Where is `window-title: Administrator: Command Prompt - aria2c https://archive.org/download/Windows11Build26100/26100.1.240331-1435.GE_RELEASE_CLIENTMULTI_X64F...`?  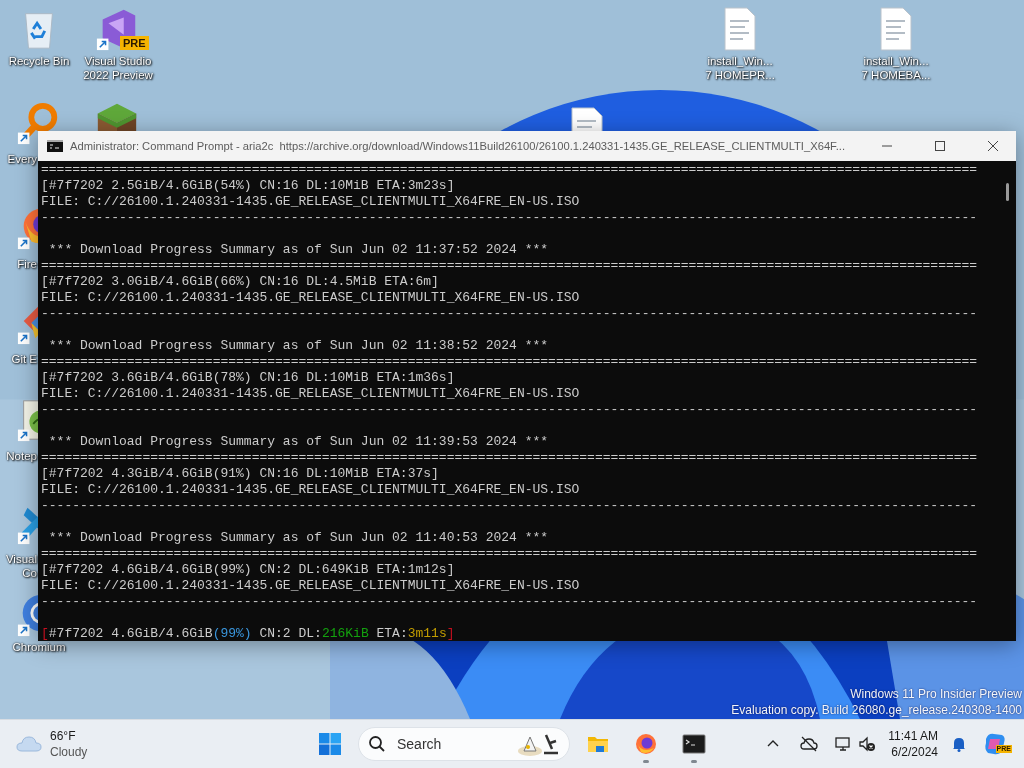
window-title: Administrator: Command Prompt - aria2c https://archive.org/download/Windows11Build26100/26100.1.240331-1435.GE_RELEASE_CLIENTMULTI_X64F... is located at coordinates (458, 146).